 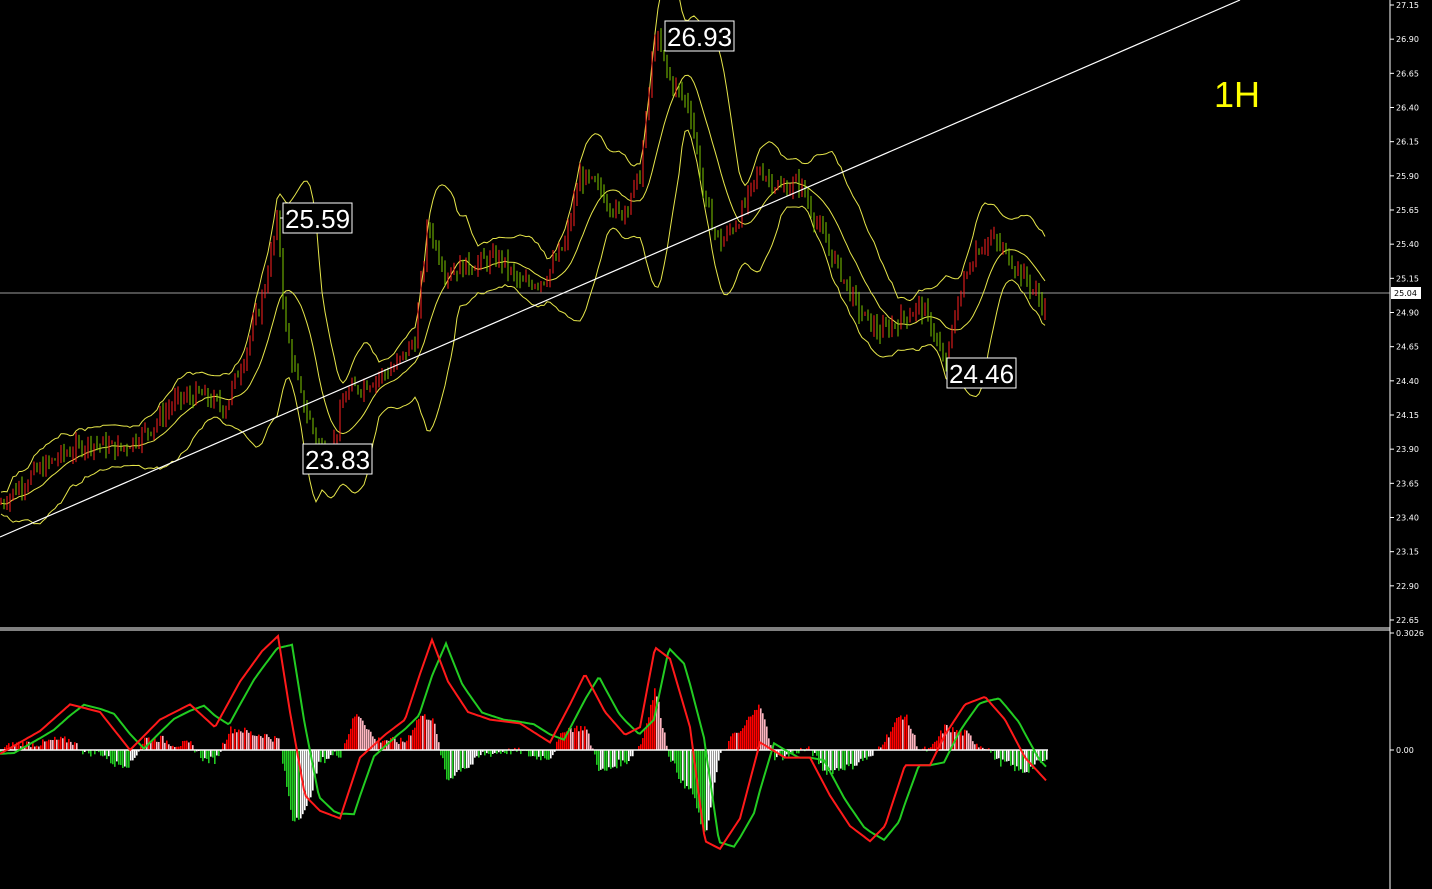 I want to click on high-label-2: 26.93, so click(x=699, y=36).